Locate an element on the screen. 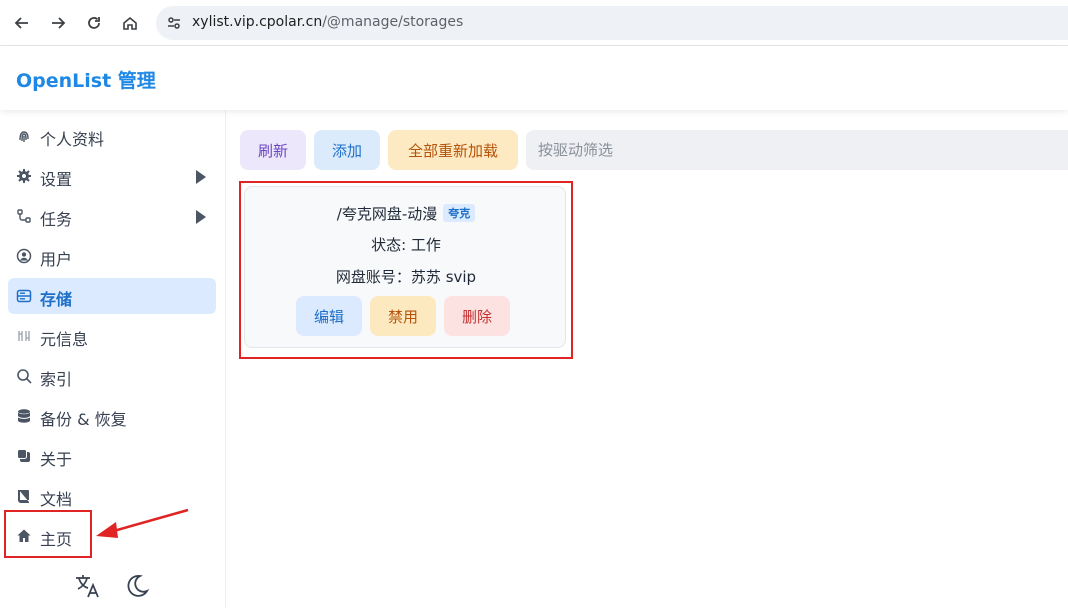 This screenshot has width=1068, height=608. forward-button is located at coordinates (58, 23).